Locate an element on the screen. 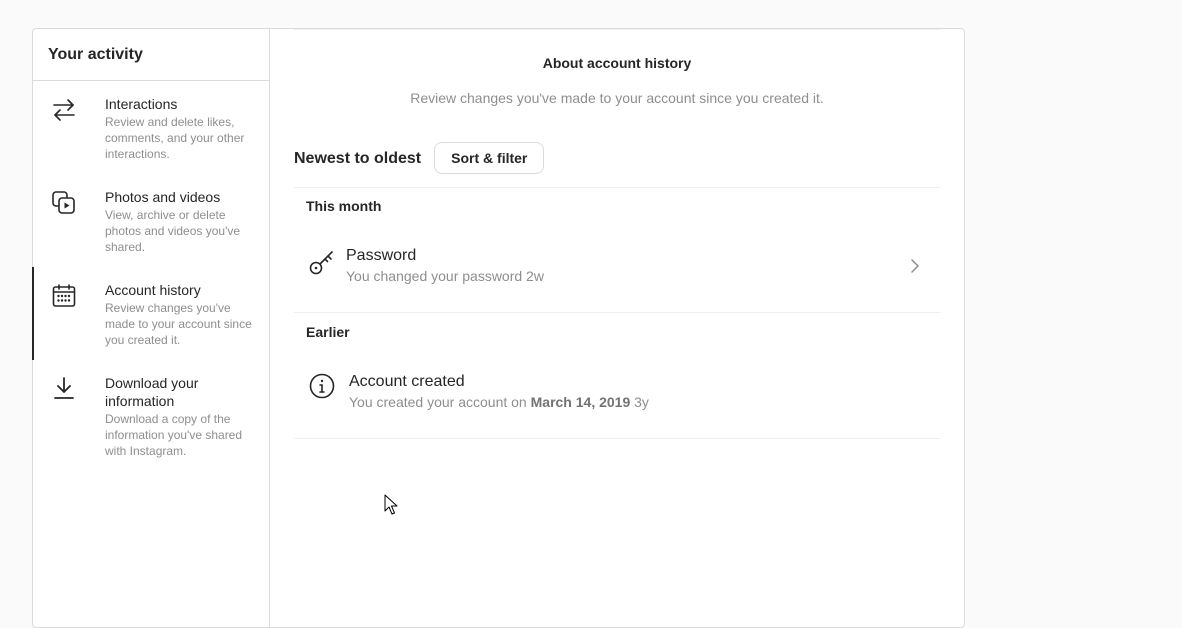 The width and height of the screenshot is (1182, 628). section-label-earlier: Earlier is located at coordinates (328, 332).